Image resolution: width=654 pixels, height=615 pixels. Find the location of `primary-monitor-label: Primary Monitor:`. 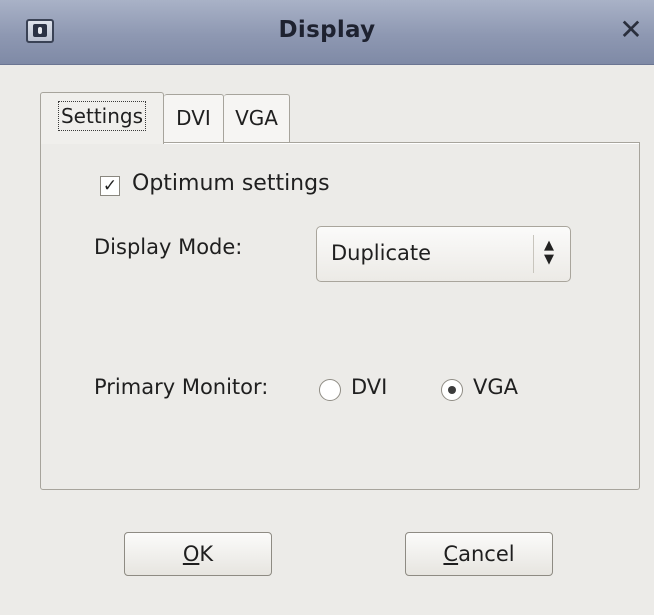

primary-monitor-label: Primary Monitor: is located at coordinates (181, 387).